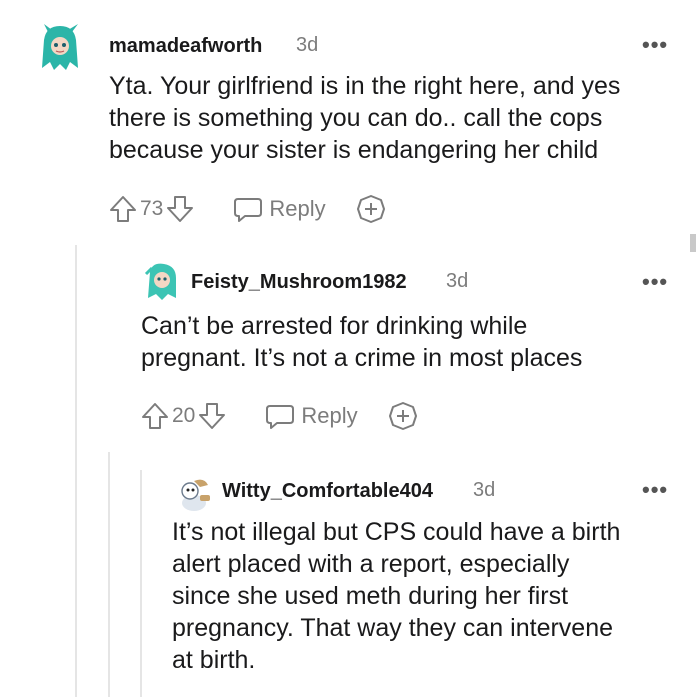 The width and height of the screenshot is (700, 697). I want to click on comment-line: alert placed with a report, especially, so click(371, 564).